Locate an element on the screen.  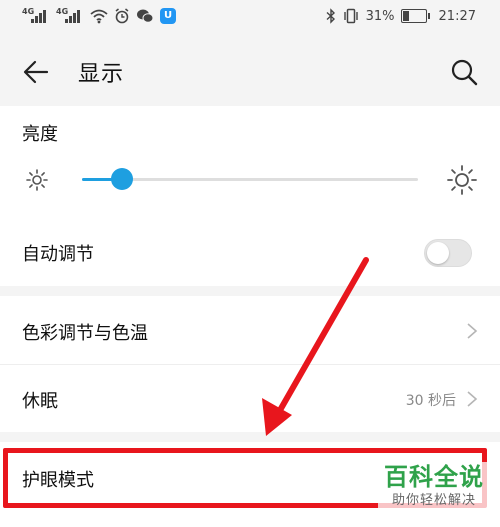
arrow-left-icon is located at coordinates (36, 72).